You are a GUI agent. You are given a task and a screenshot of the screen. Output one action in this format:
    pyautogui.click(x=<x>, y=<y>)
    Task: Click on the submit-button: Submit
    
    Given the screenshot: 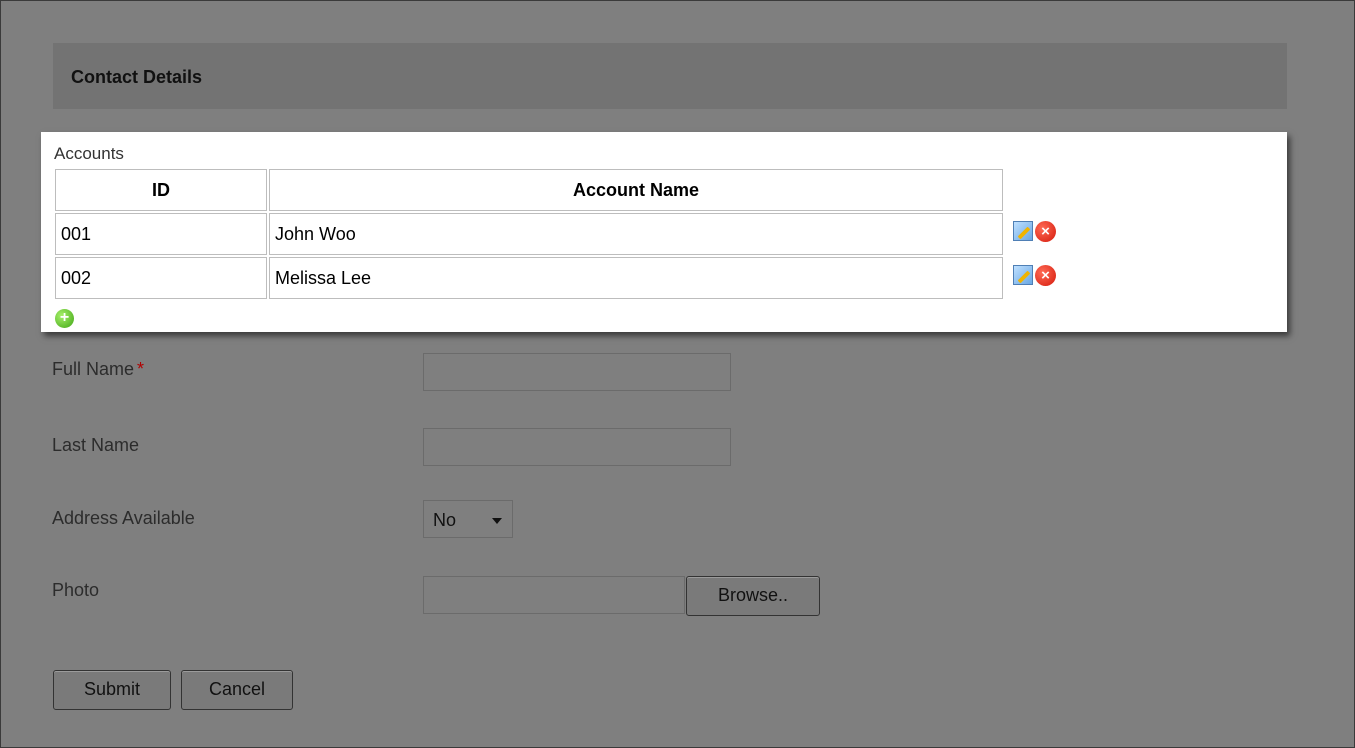 What is the action you would take?
    pyautogui.click(x=112, y=690)
    